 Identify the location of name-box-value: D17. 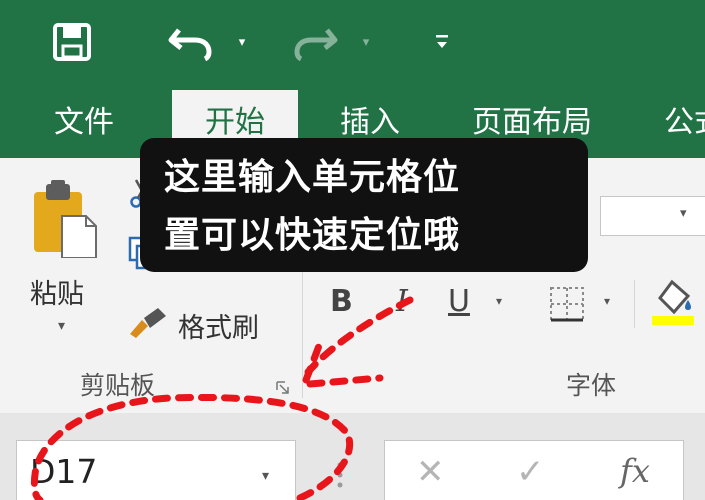
(63, 471).